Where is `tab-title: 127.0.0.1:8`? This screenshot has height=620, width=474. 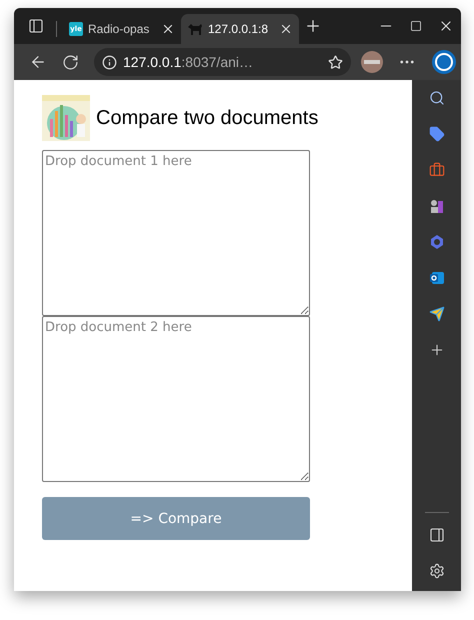
tab-title: 127.0.0.1:8 is located at coordinates (238, 29).